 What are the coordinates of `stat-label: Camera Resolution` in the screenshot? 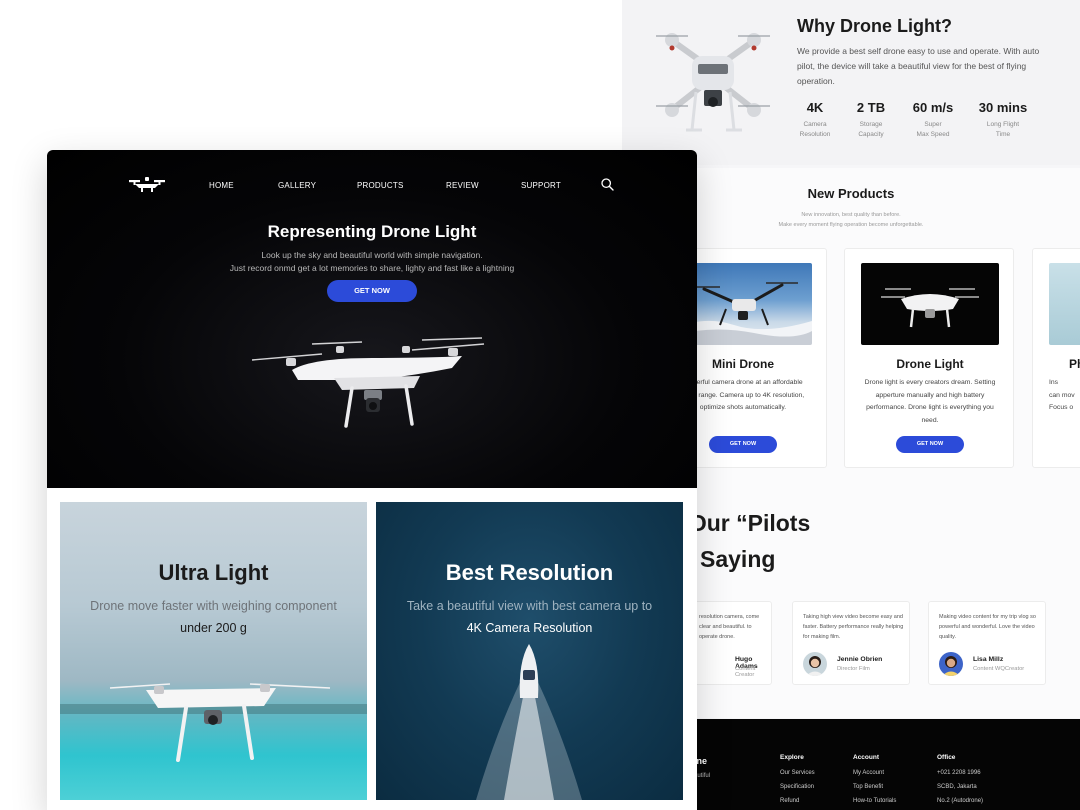 It's located at (815, 129).